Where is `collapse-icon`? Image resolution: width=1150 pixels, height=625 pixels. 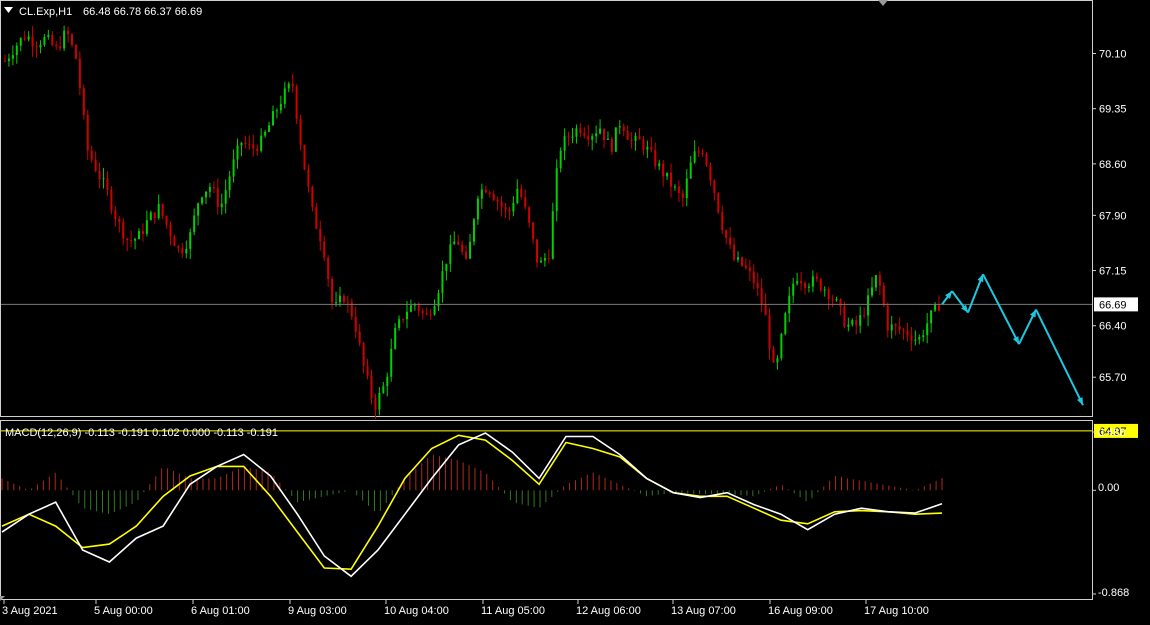
collapse-icon is located at coordinates (8, 10).